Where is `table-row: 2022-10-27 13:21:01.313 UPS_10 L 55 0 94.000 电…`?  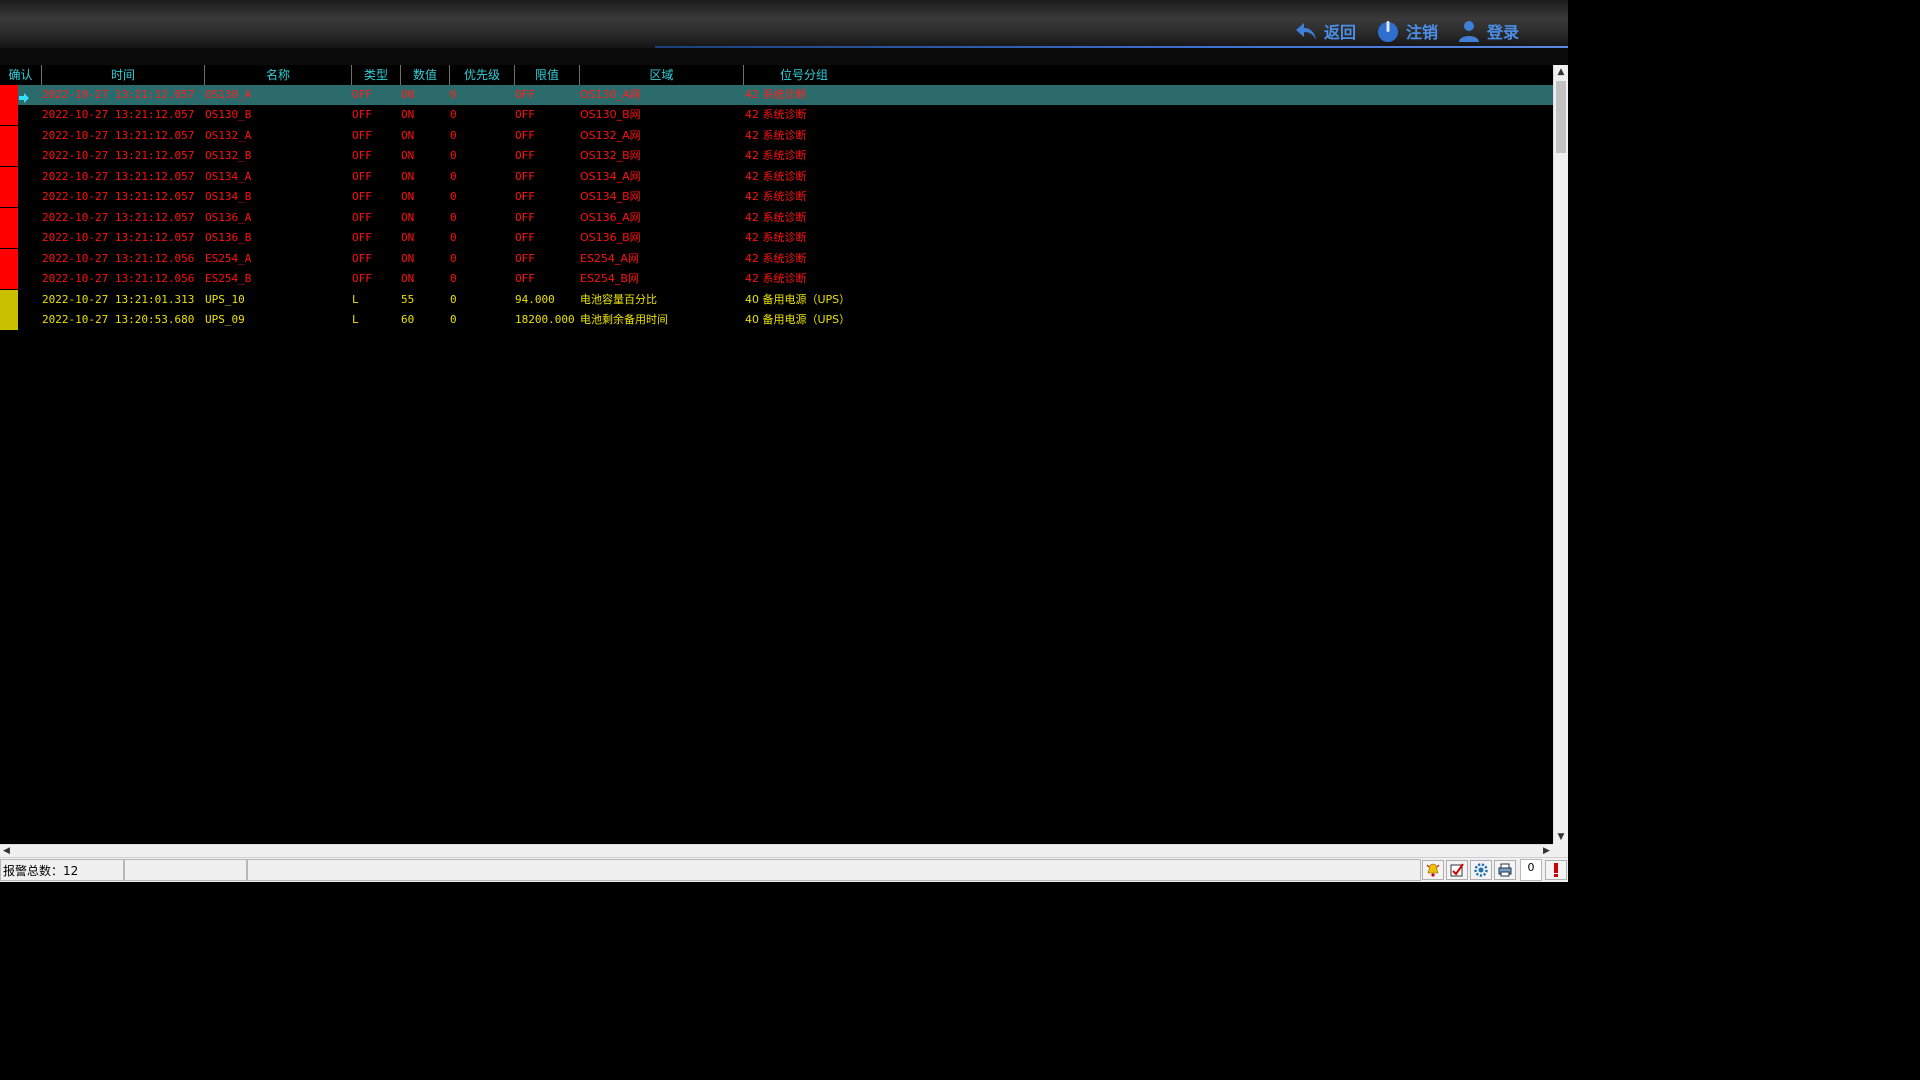 table-row: 2022-10-27 13:21:01.313 UPS_10 L 55 0 94.000 电… is located at coordinates (776, 299).